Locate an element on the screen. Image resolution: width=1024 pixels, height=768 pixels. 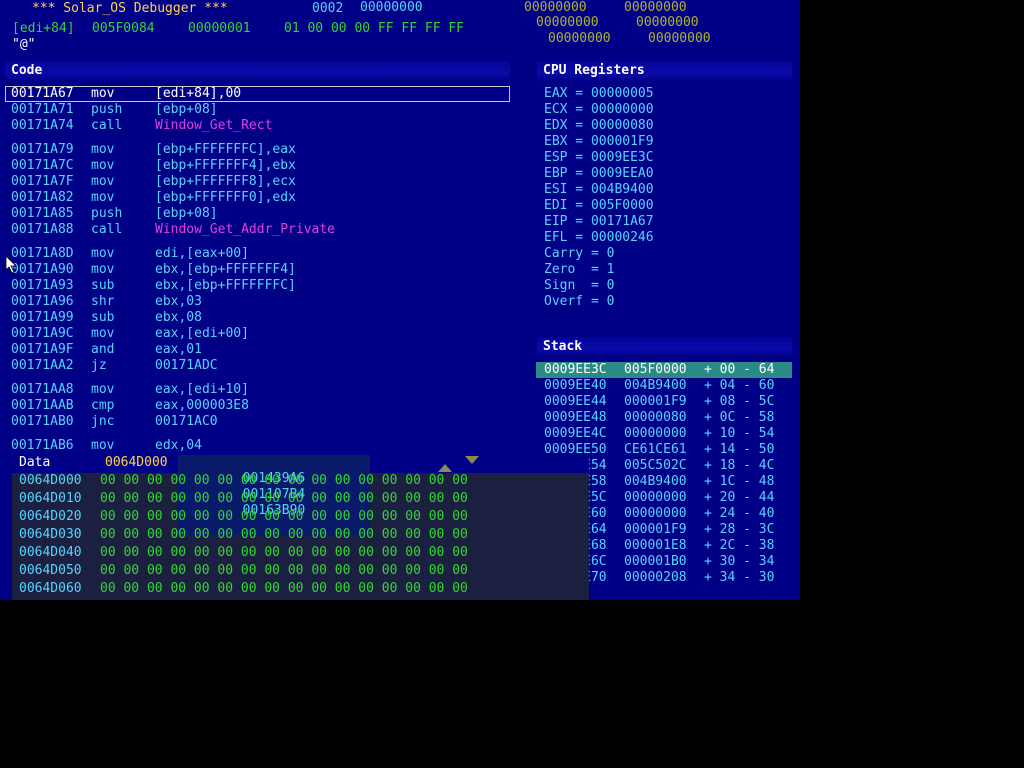
instruction-operands: [ebp+FFFFFFF4],ebx is located at coordinates (225, 165).